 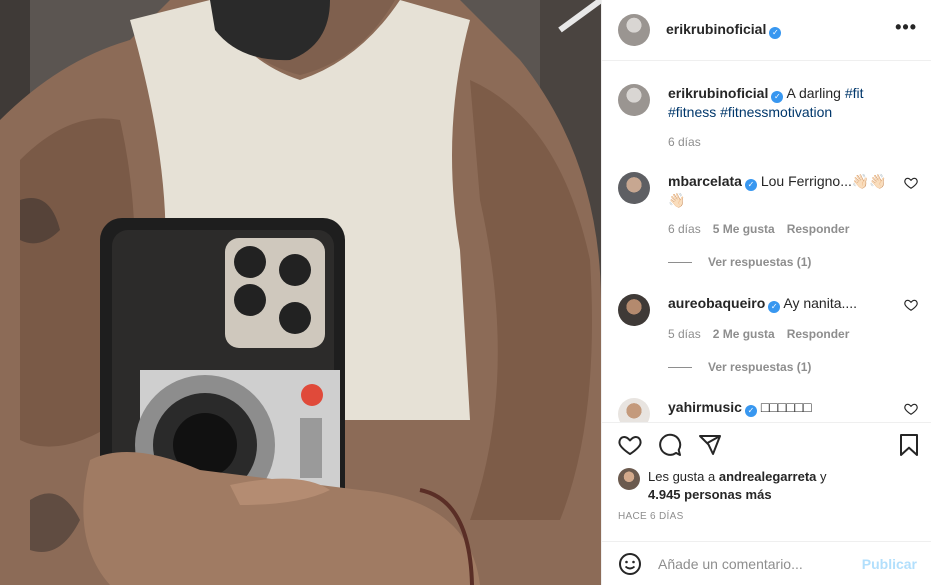 What do you see at coordinates (630, 564) in the screenshot?
I see `emoji-icon` at bounding box center [630, 564].